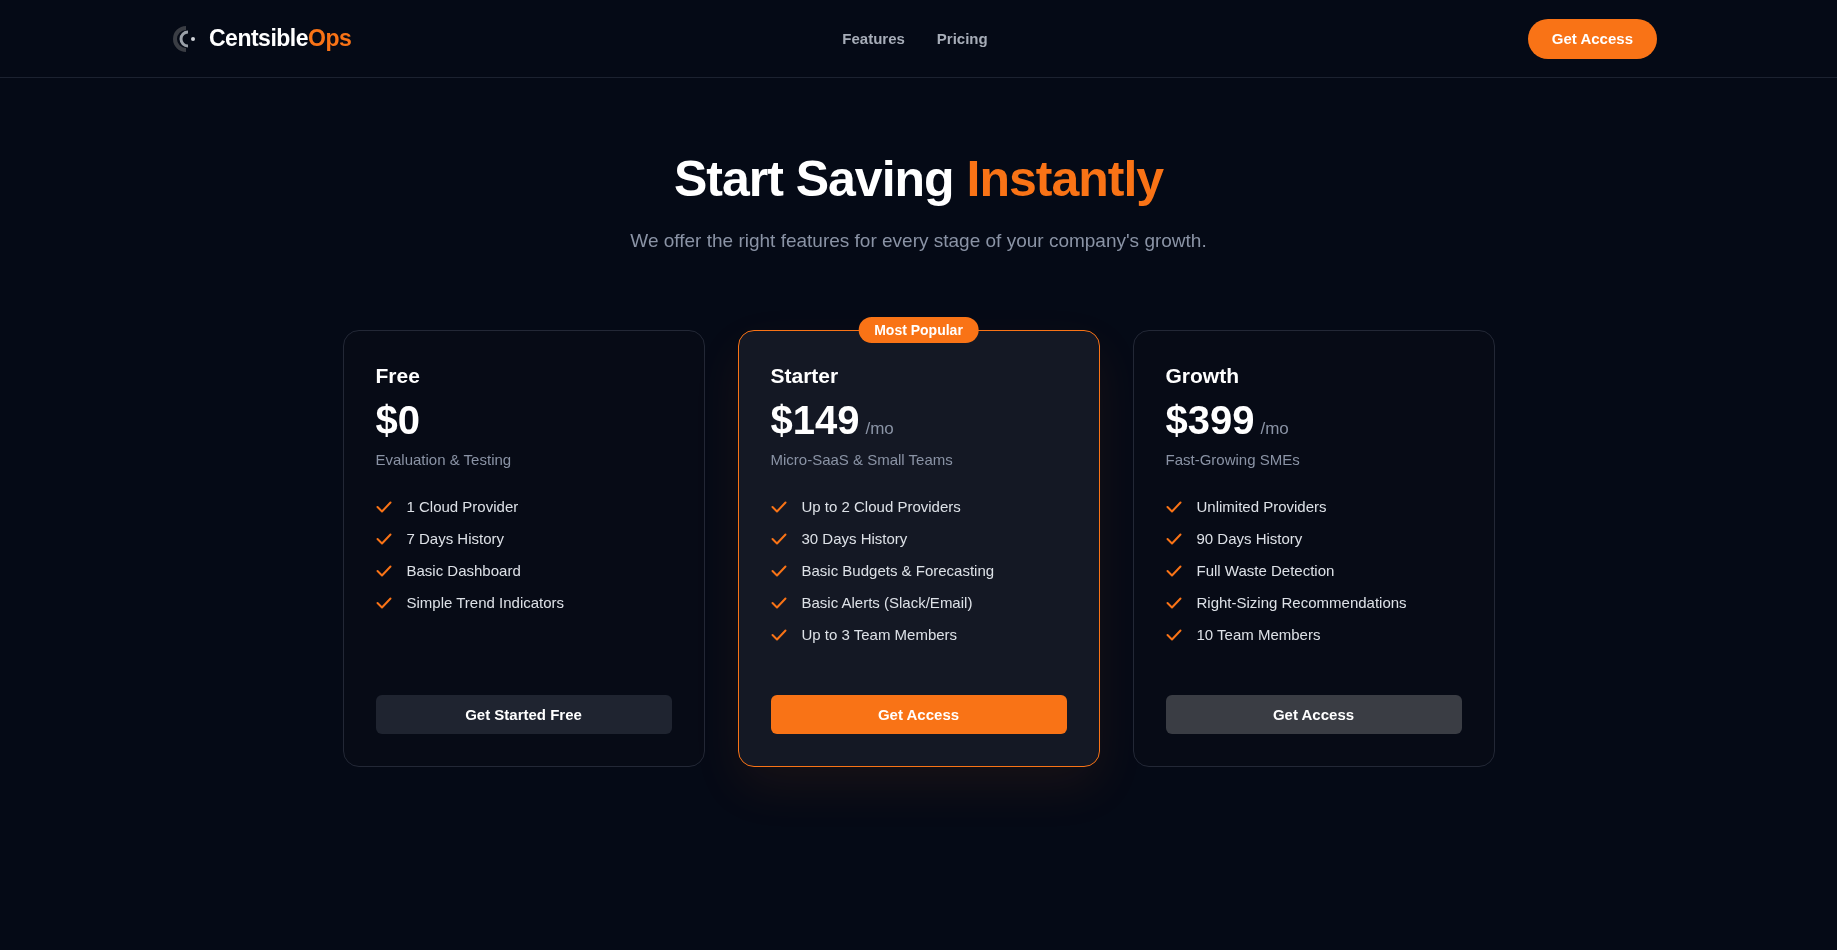 Image resolution: width=1837 pixels, height=950 pixels. Describe the element at coordinates (1233, 459) in the screenshot. I see `plan-tagline: Fast-Growing SMEs` at that location.